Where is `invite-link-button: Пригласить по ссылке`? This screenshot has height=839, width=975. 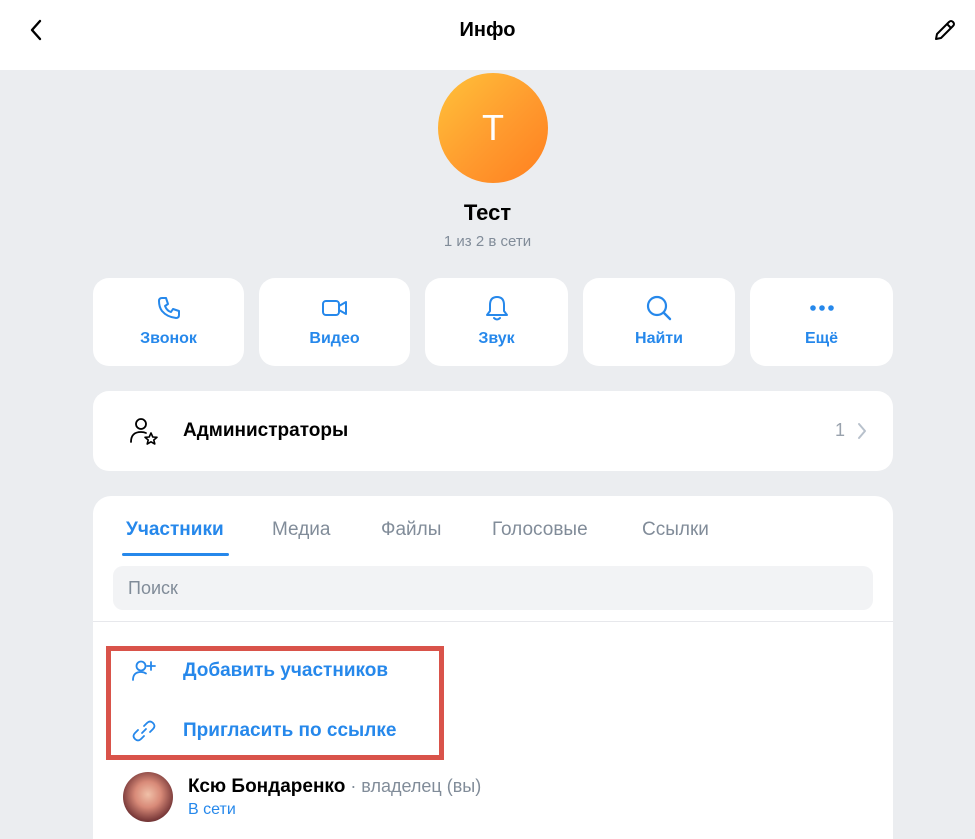 invite-link-button: Пригласить по ссылке is located at coordinates (493, 731).